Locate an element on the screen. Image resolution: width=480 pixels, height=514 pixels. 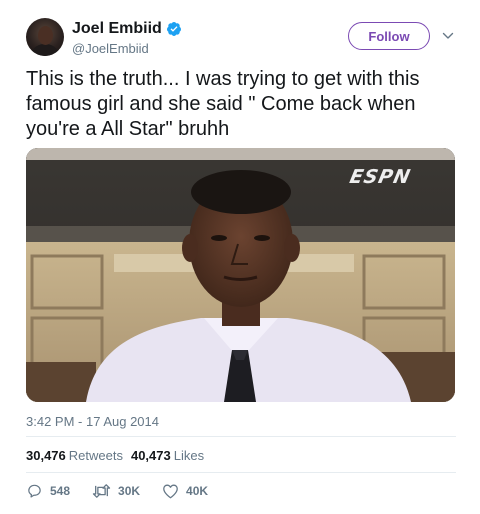
retweets-stat: 30,476 Retweets is located at coordinates (74, 455).